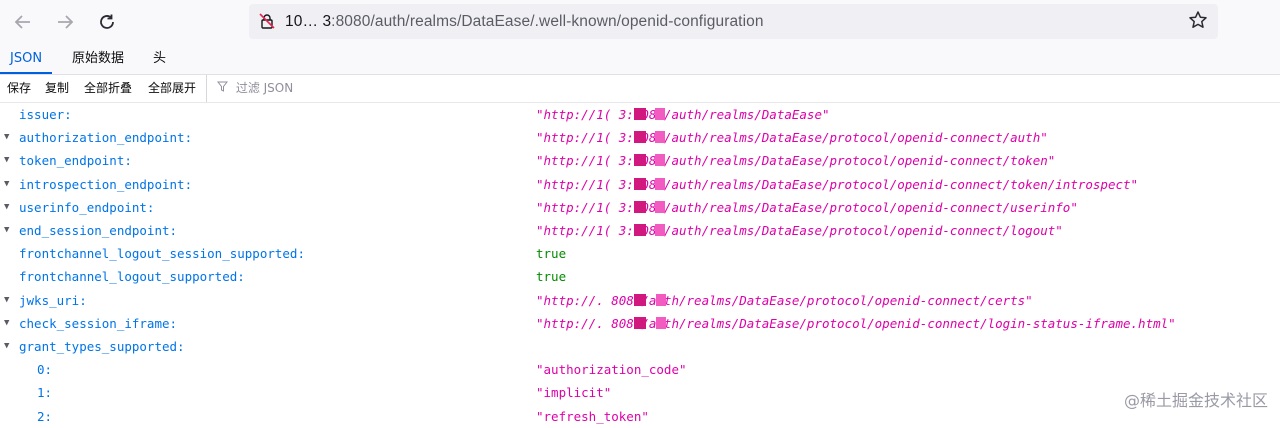 The image size is (1280, 428). What do you see at coordinates (640, 59) in the screenshot?
I see `viewer-tabs: JSON 原始数据 头` at bounding box center [640, 59].